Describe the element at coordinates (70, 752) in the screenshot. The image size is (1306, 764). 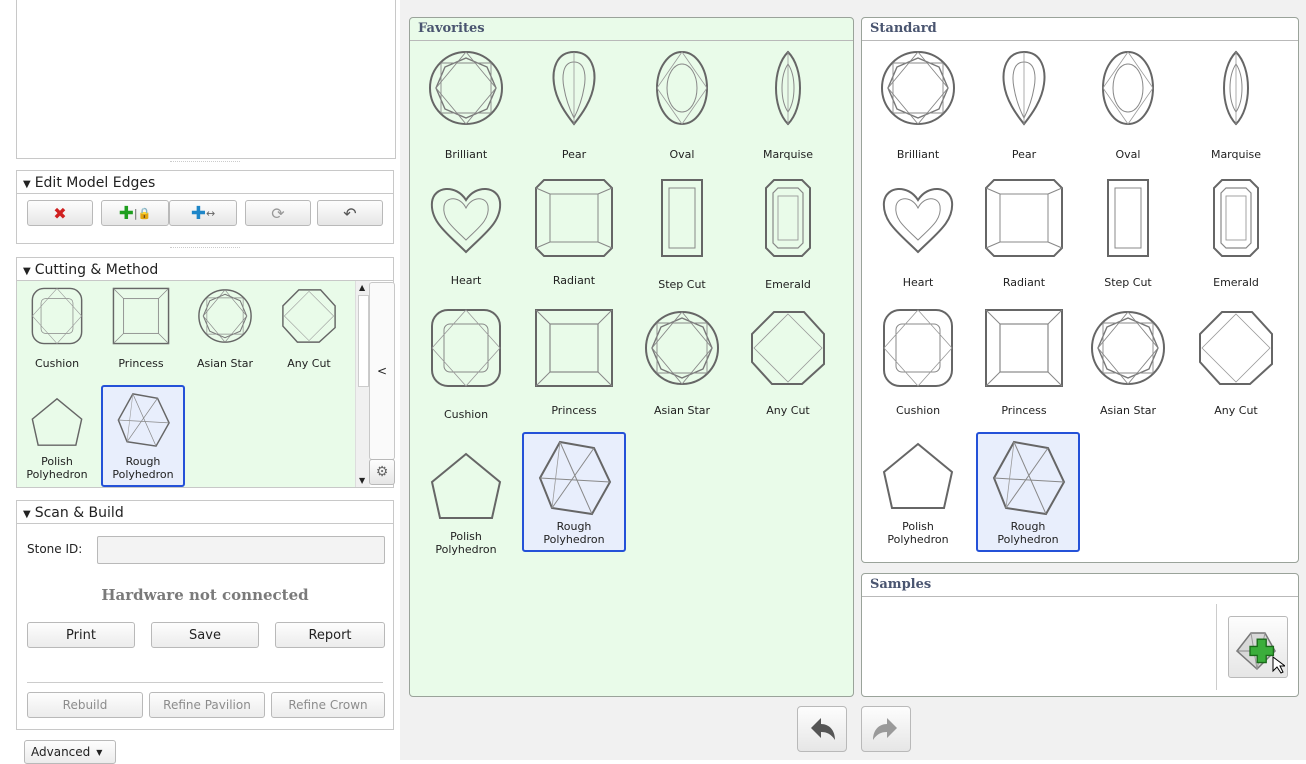
I see `advanced-dropdown: Advanced ▼` at that location.